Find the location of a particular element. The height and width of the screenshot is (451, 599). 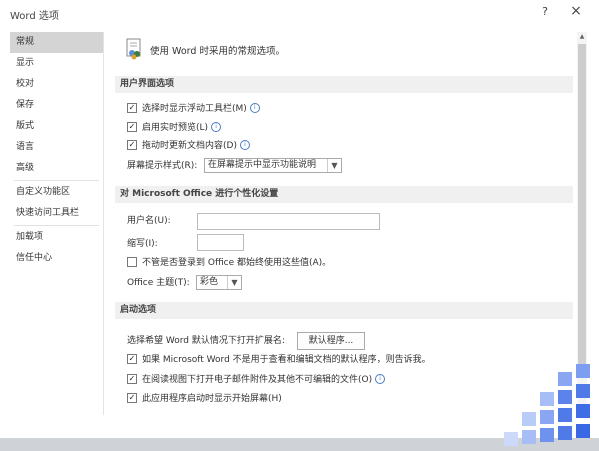

watermark-tiles-icon is located at coordinates (547, 405).